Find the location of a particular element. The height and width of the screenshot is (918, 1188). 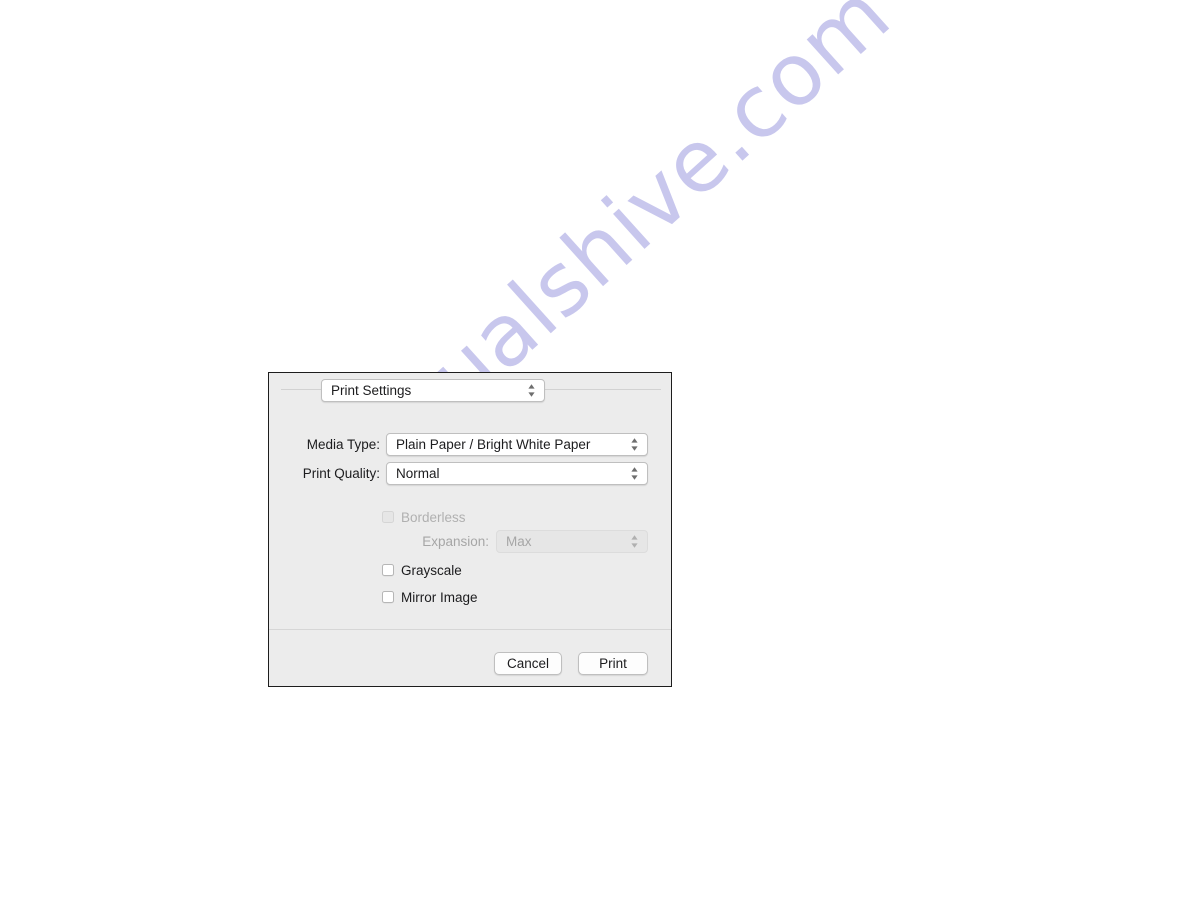

footer-divider is located at coordinates (470, 629).